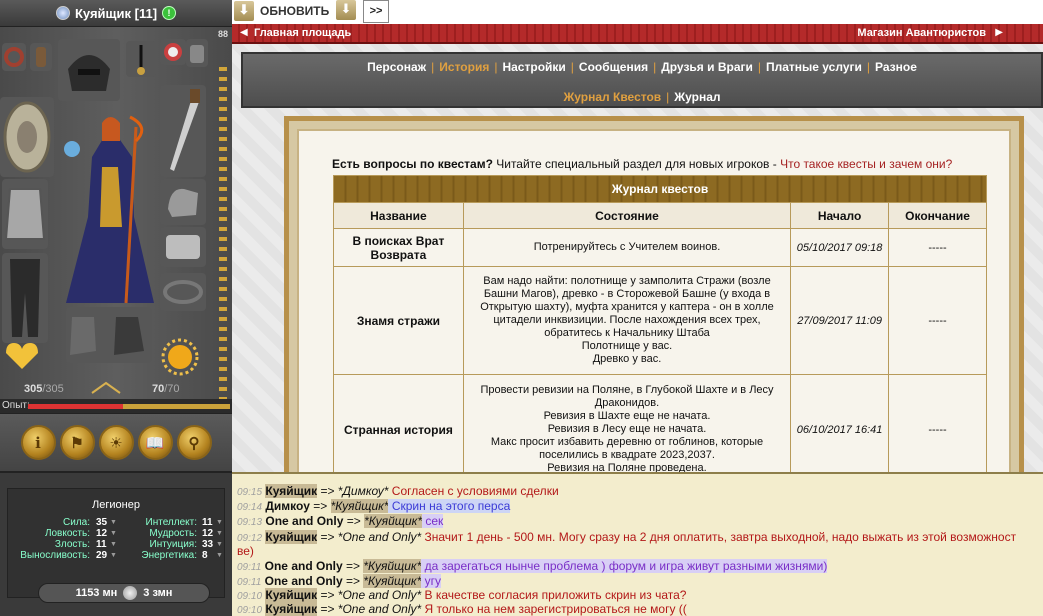  I want to click on chevron-left-icon: ◀, so click(244, 32).